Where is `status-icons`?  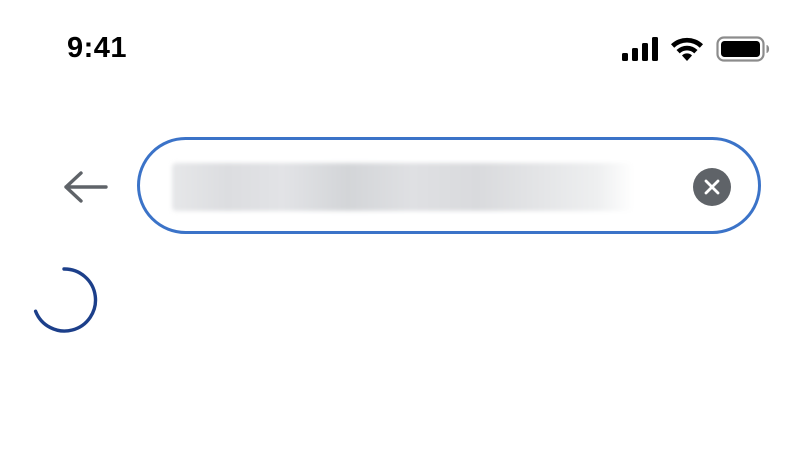 status-icons is located at coordinates (696, 49).